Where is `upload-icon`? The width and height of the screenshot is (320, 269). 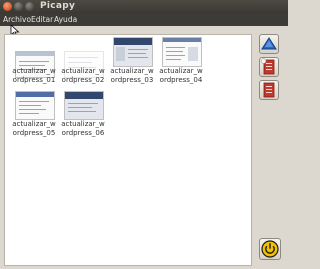 upload-icon is located at coordinates (269, 43).